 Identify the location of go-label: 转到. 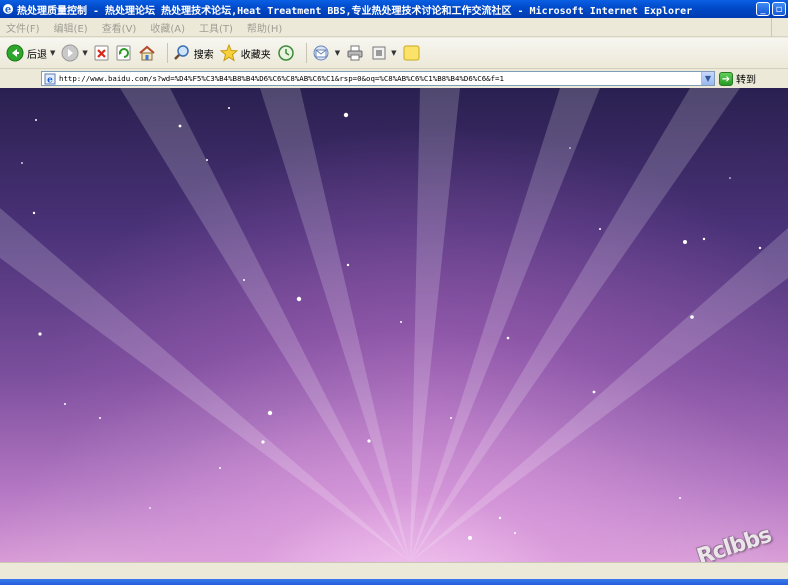
(746, 80).